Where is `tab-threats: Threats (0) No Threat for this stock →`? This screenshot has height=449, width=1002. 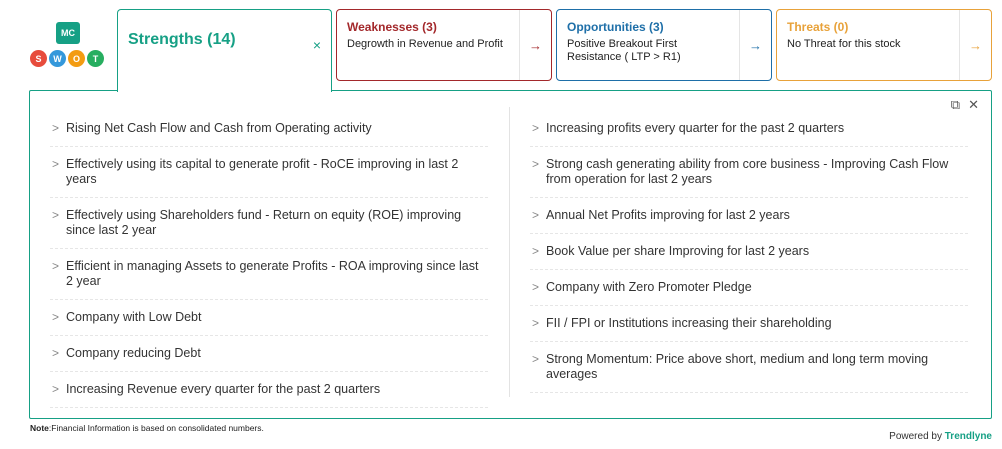 tab-threats: Threats (0) No Threat for this stock → is located at coordinates (884, 45).